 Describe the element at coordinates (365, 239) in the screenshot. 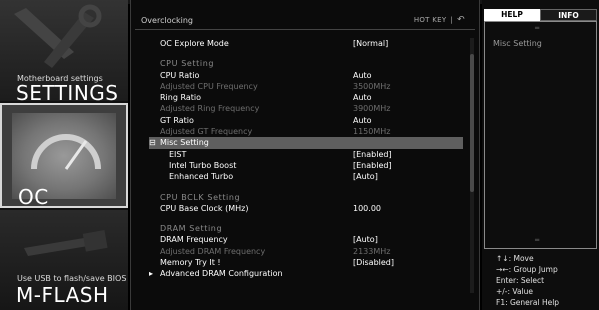

I see `dram-frequency-value: [Auto]` at that location.